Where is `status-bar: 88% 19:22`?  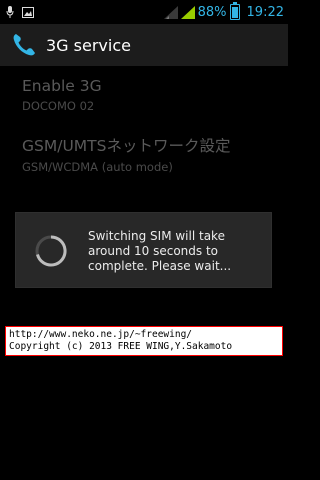 status-bar: 88% 19:22 is located at coordinates (144, 12).